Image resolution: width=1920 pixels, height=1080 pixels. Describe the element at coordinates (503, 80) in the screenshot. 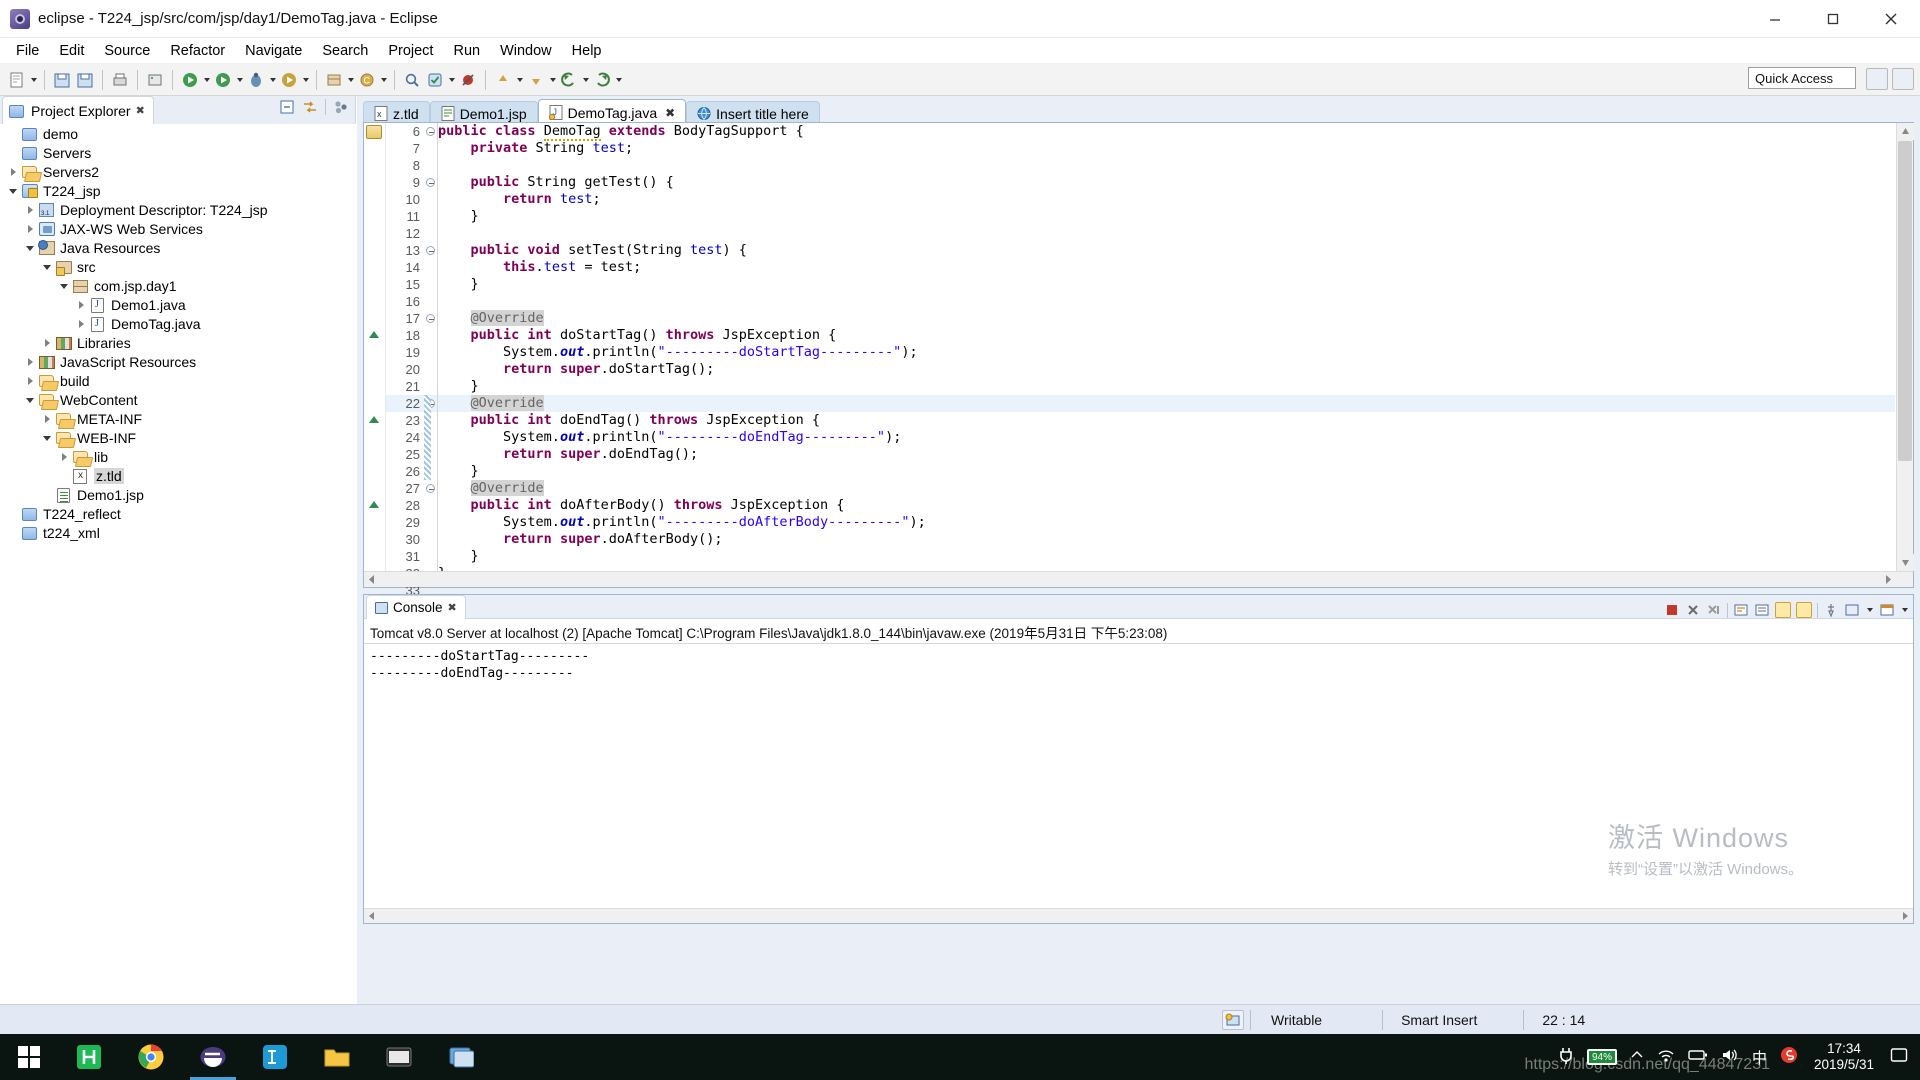

I see `previous-annotation-icon` at that location.